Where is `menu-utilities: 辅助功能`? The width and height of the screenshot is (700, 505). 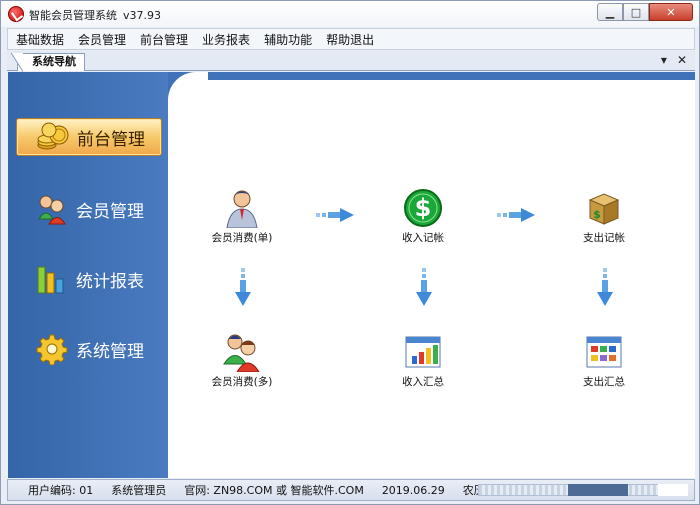
menu-utilities: 辅助功能 is located at coordinates (288, 39).